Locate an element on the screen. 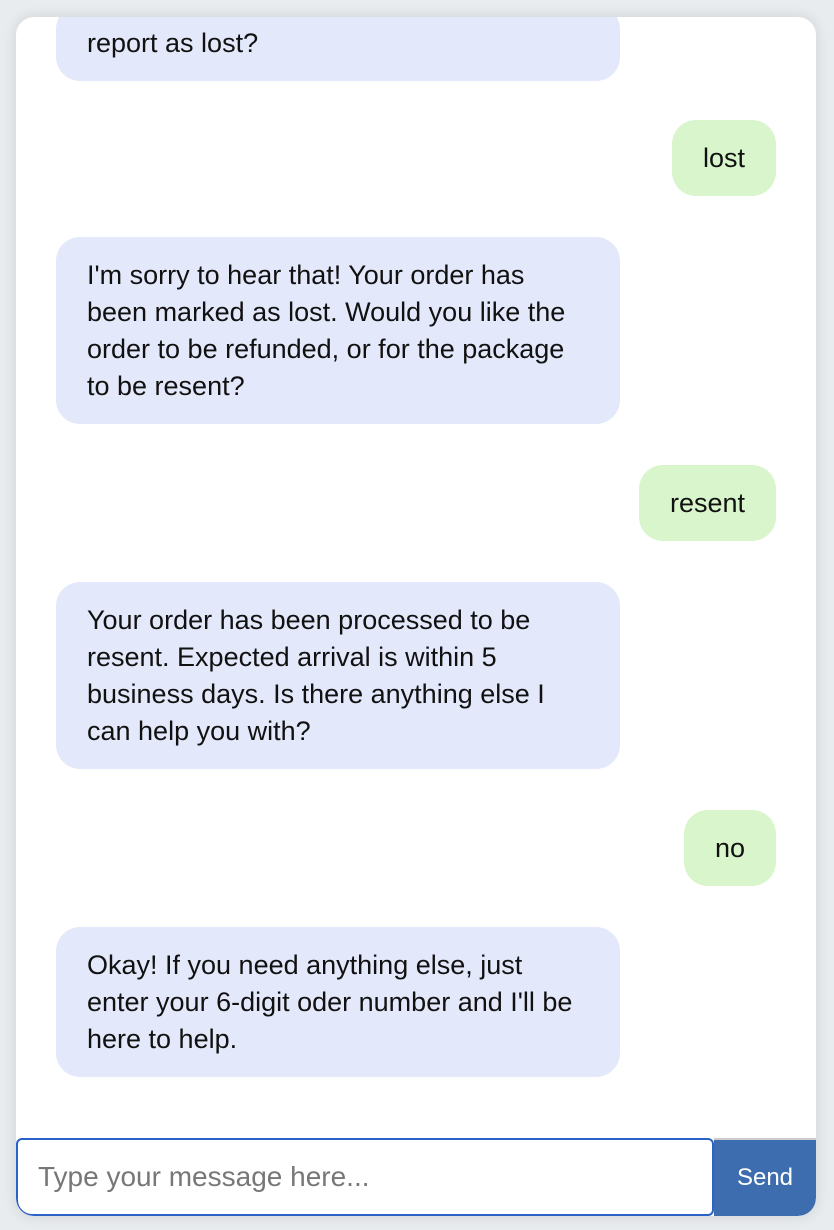 The image size is (834, 1230). message-input is located at coordinates (365, 1177).